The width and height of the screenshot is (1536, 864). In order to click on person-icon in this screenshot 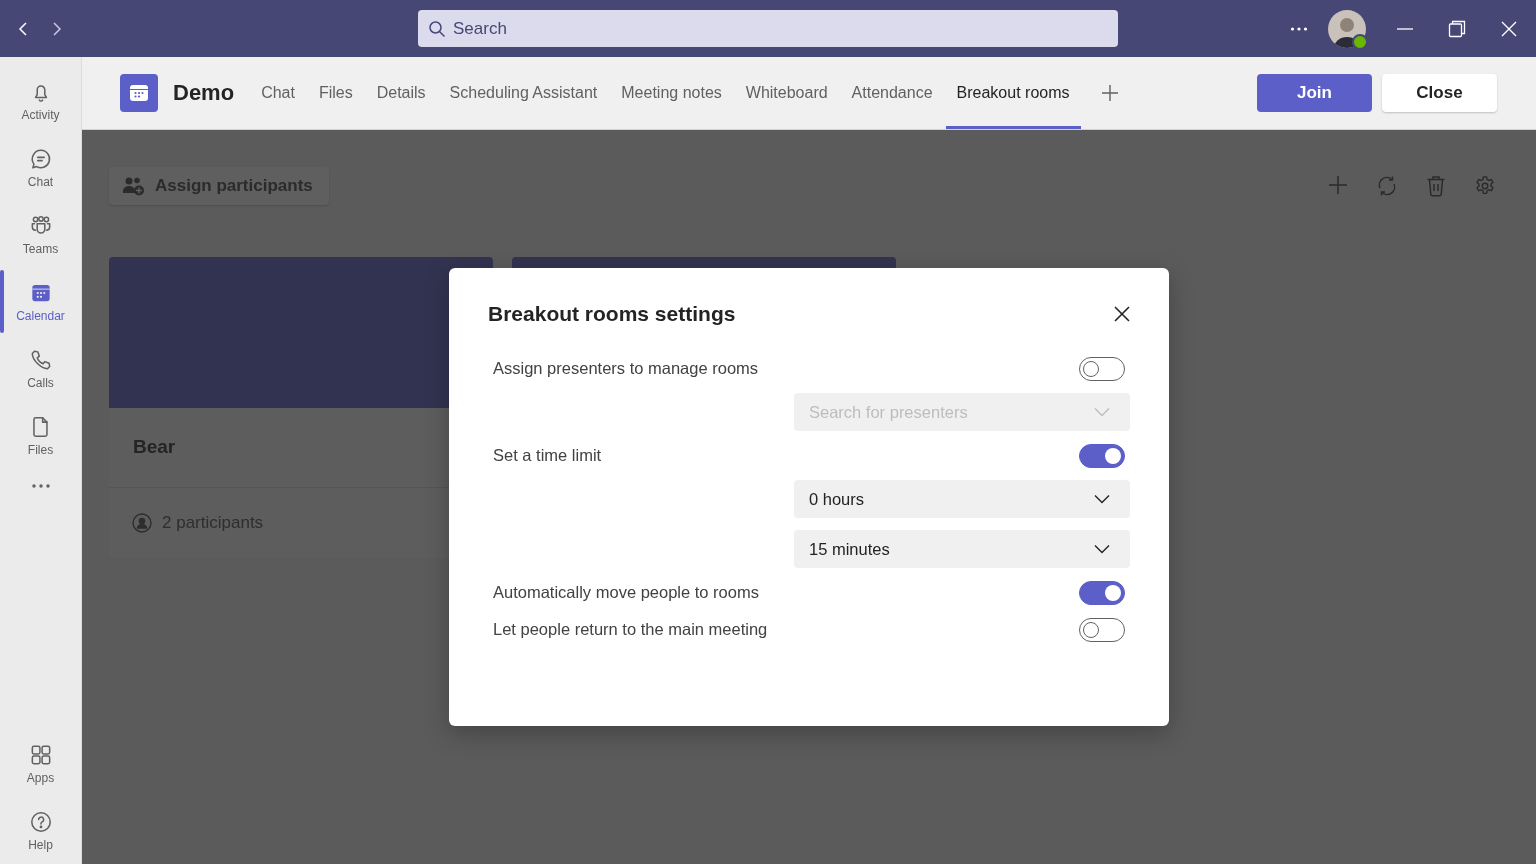, I will do `click(142, 523)`.